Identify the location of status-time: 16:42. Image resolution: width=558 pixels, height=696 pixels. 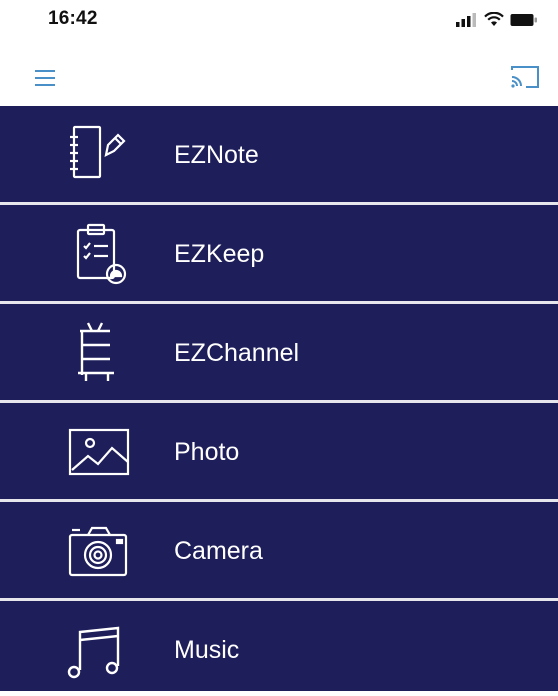
(73, 18).